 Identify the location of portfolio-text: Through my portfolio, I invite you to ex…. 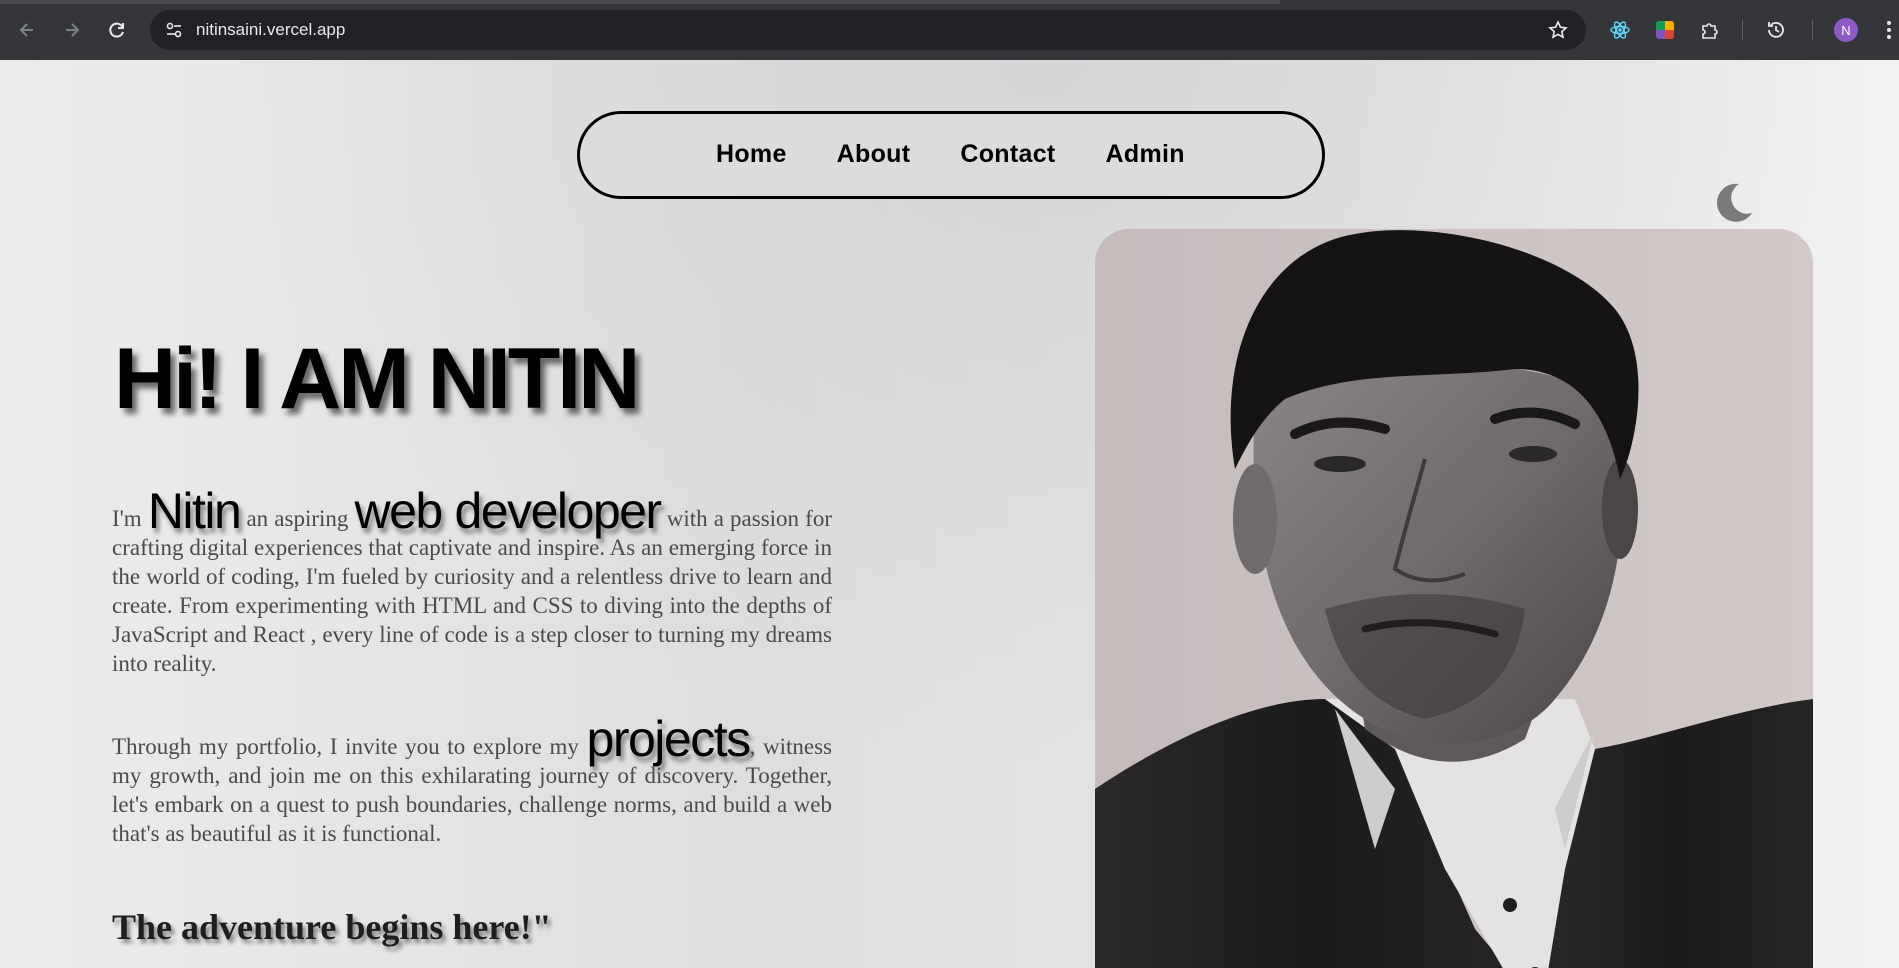
(349, 746).